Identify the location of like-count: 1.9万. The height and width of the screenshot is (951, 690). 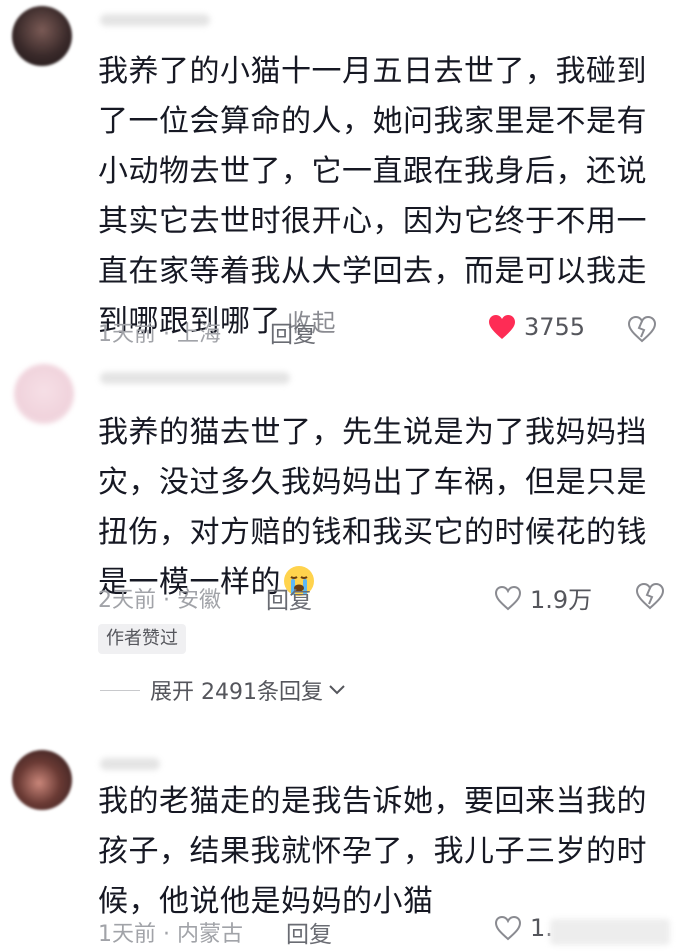
(561, 600).